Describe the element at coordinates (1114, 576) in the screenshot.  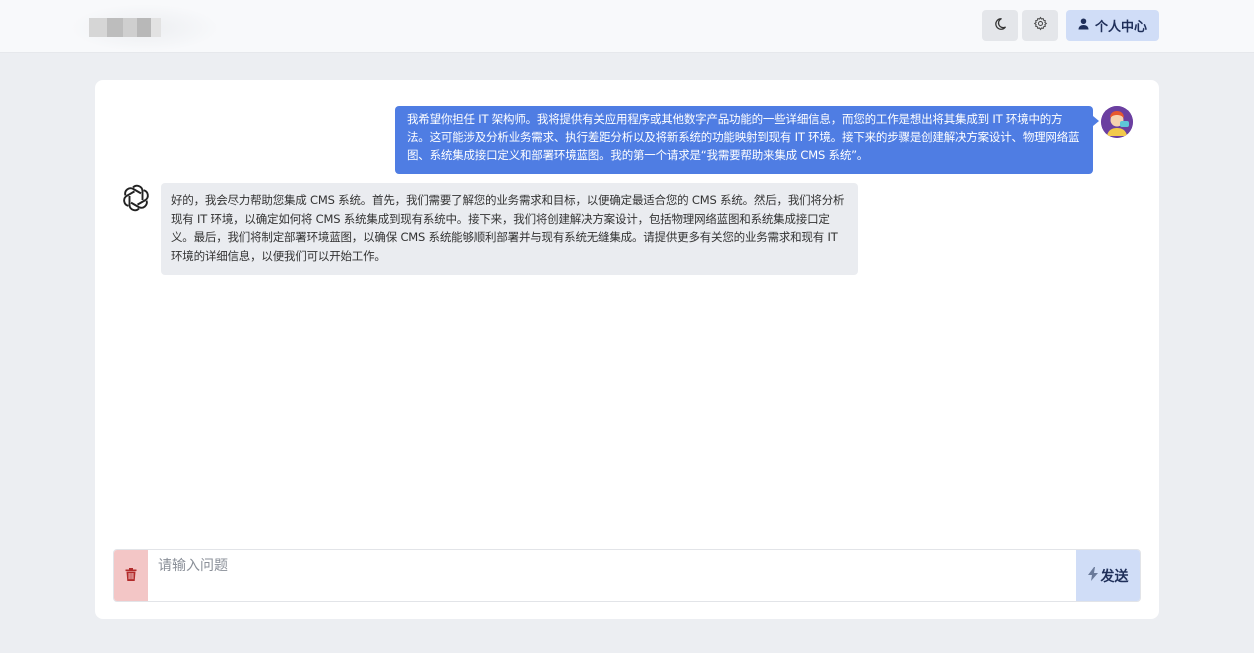
I see `send-label: 发送` at that location.